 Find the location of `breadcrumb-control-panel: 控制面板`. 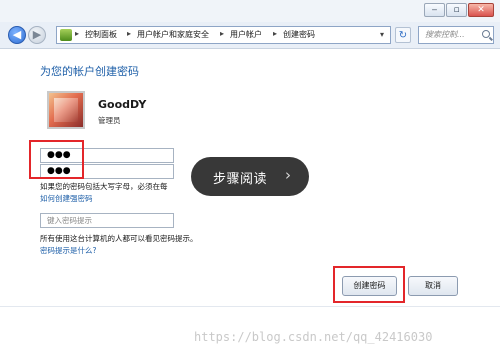

breadcrumb-control-panel: 控制面板 is located at coordinates (101, 34).